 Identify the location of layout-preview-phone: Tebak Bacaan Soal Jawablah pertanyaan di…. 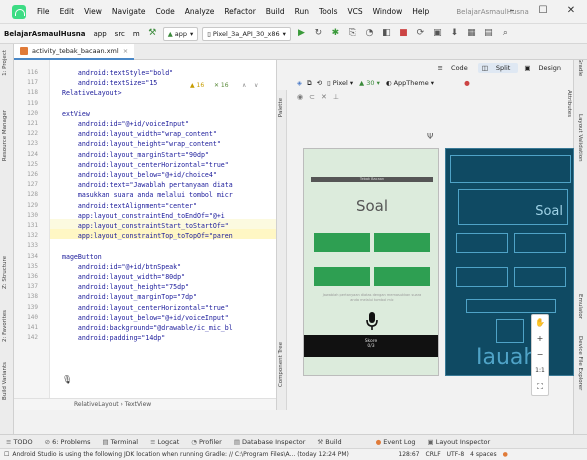
(371, 262).